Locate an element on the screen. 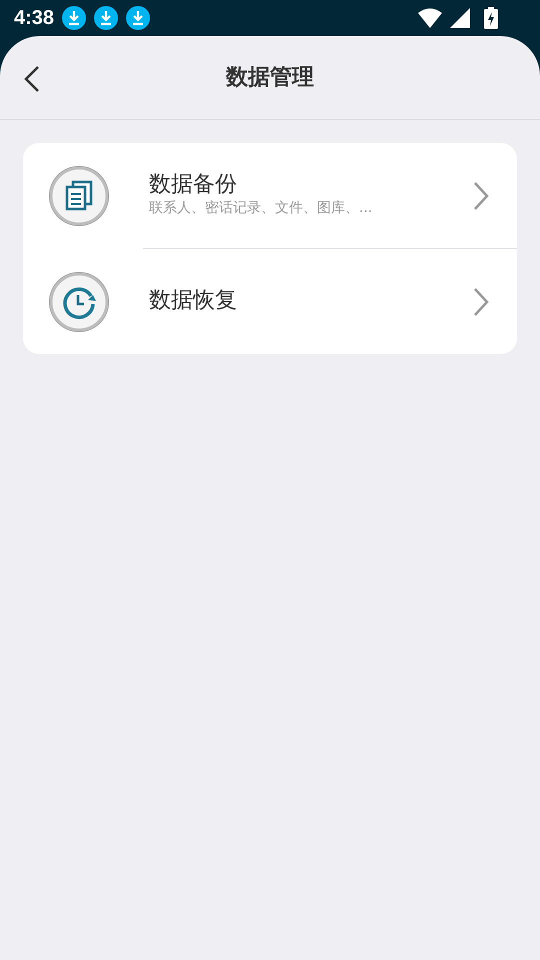 The height and width of the screenshot is (960, 540). page-title: 数据管理 is located at coordinates (270, 78).